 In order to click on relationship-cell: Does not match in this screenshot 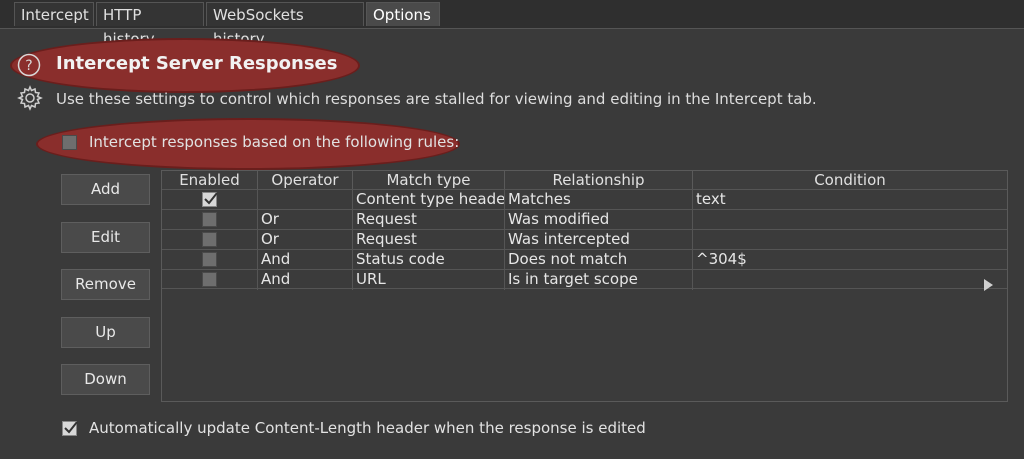, I will do `click(599, 260)`.